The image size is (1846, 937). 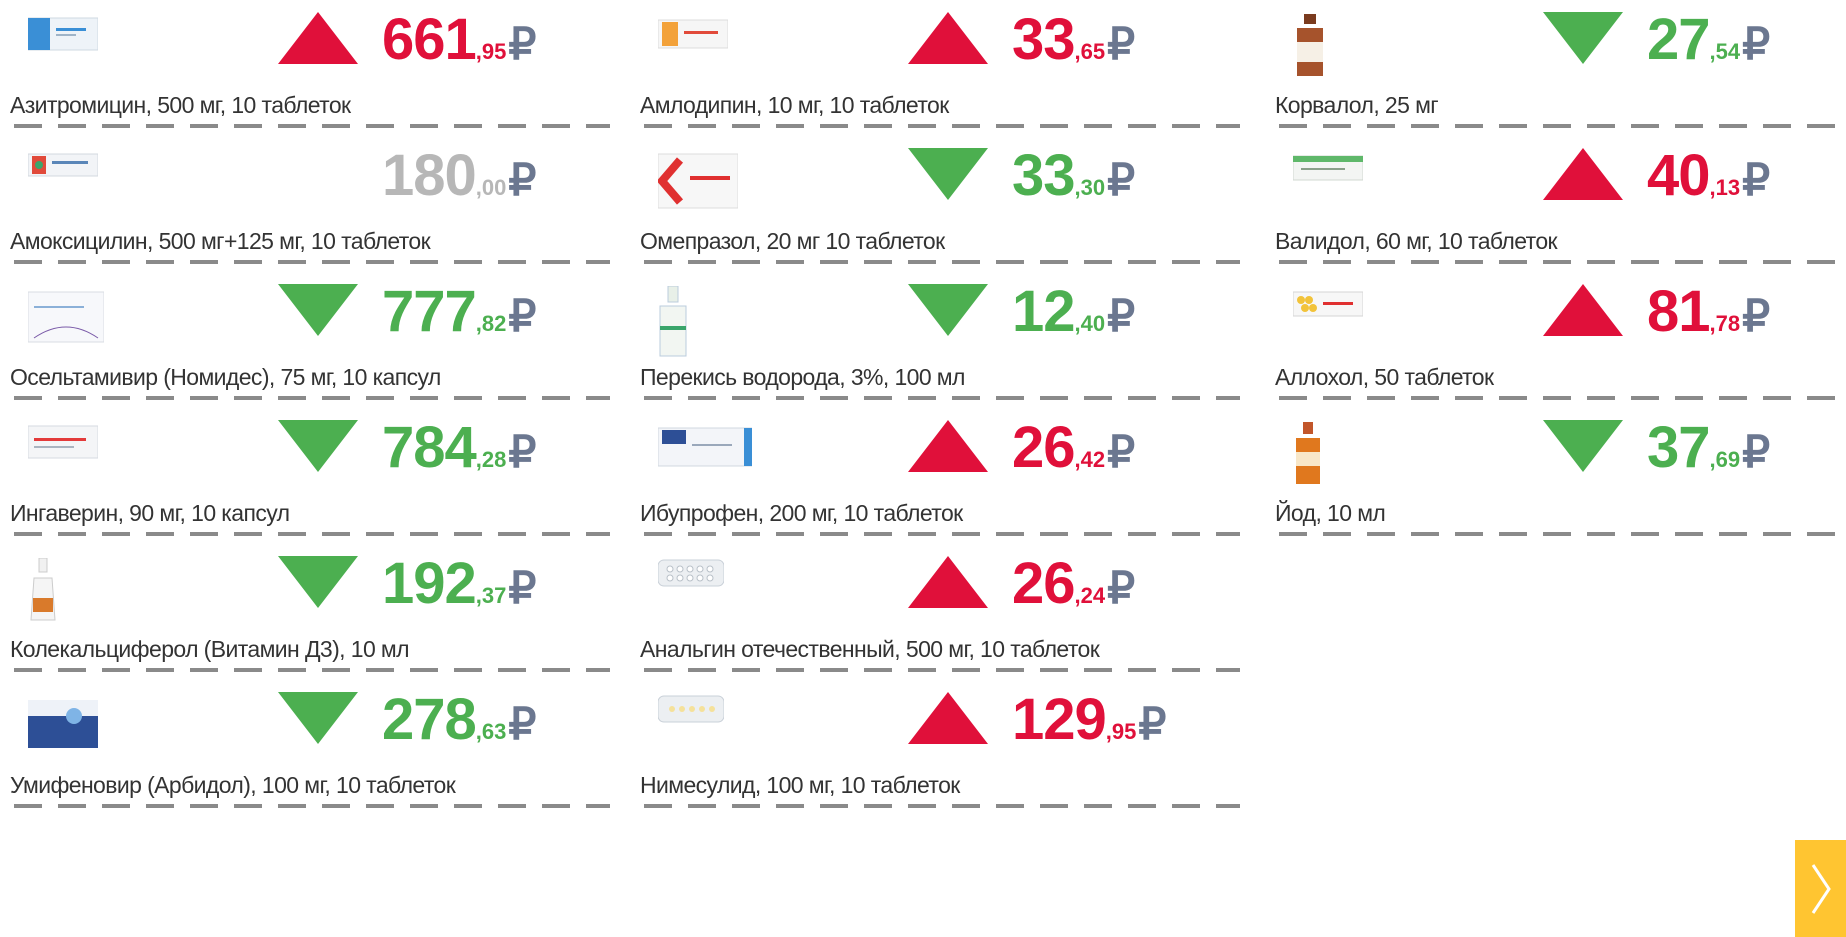 What do you see at coordinates (63, 724) in the screenshot?
I see `navy-box-icon` at bounding box center [63, 724].